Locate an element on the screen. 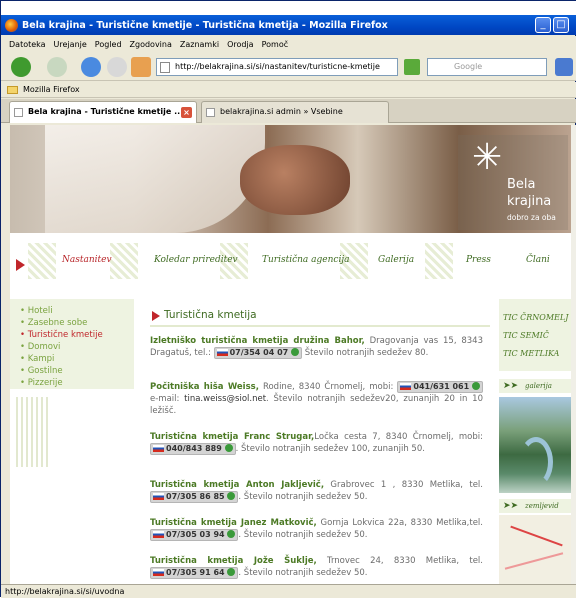 Image resolution: width=576 pixels, height=598 pixels. tic-semic-link: TIC SEMIČ is located at coordinates (526, 335).